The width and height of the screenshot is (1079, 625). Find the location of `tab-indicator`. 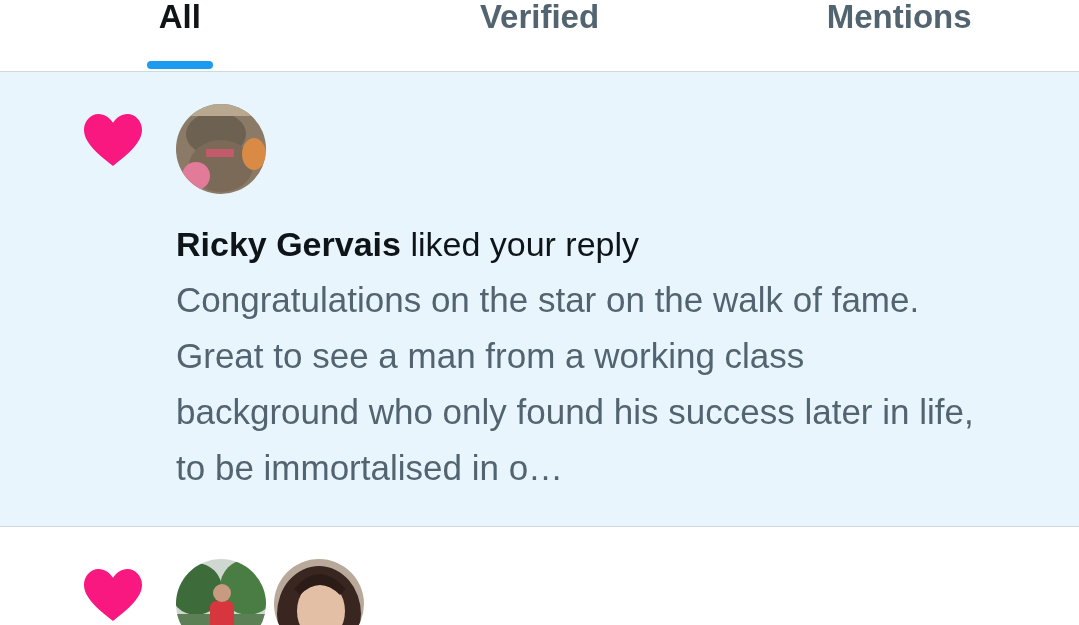

tab-indicator is located at coordinates (179, 65).